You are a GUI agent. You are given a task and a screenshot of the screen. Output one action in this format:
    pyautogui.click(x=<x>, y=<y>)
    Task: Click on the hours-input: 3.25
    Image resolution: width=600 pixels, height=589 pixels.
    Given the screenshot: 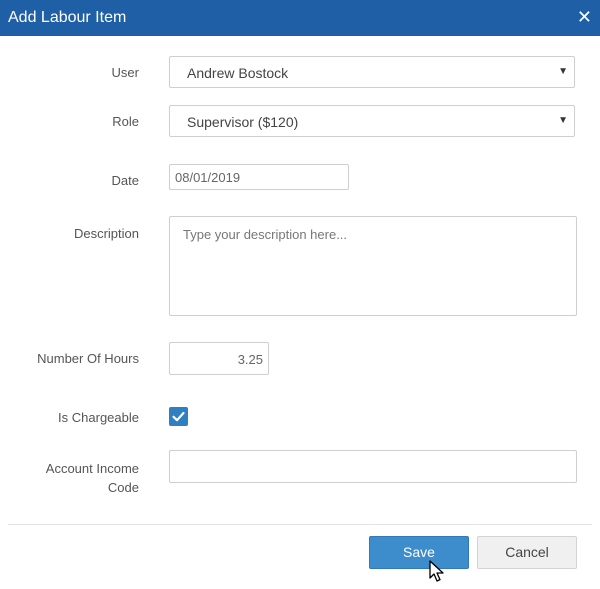 What is the action you would take?
    pyautogui.click(x=219, y=358)
    